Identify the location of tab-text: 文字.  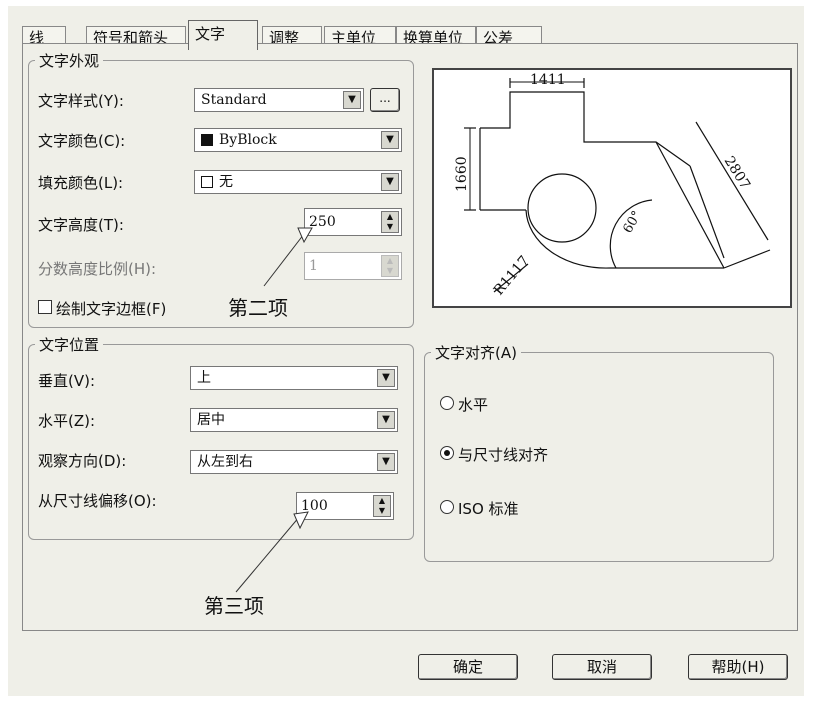
(223, 35).